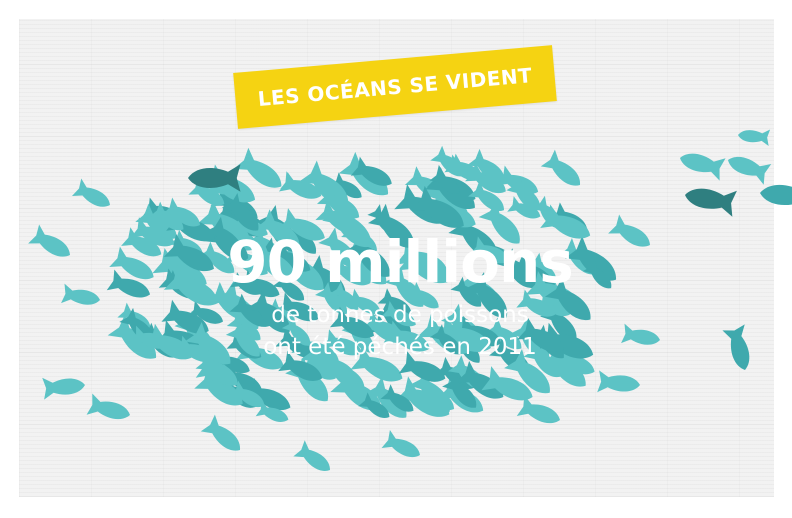 The width and height of the screenshot is (792, 518). I want to click on headline-subtitle-line-2: ont été péchés en 2011, so click(400, 347).